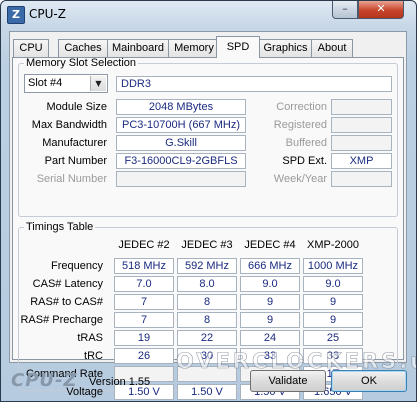 The height and width of the screenshot is (402, 417). What do you see at coordinates (270, 245) in the screenshot?
I see `timings-column-header: JEDEC #4` at bounding box center [270, 245].